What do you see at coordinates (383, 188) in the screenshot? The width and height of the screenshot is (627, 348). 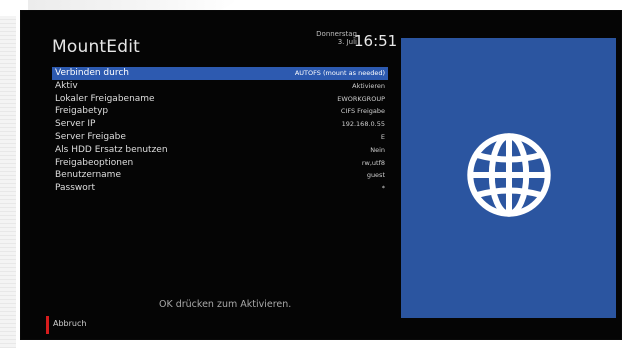 I see `setting-value: *` at bounding box center [383, 188].